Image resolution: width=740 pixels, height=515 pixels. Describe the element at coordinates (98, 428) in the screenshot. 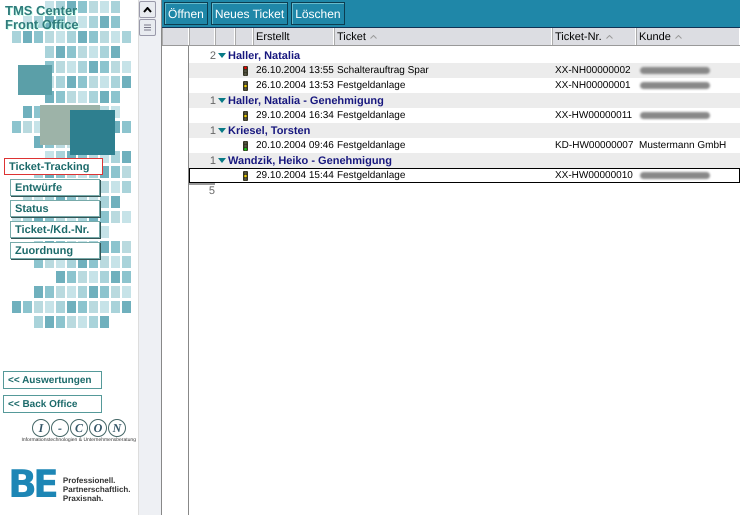

I see `logo-letter: O` at that location.